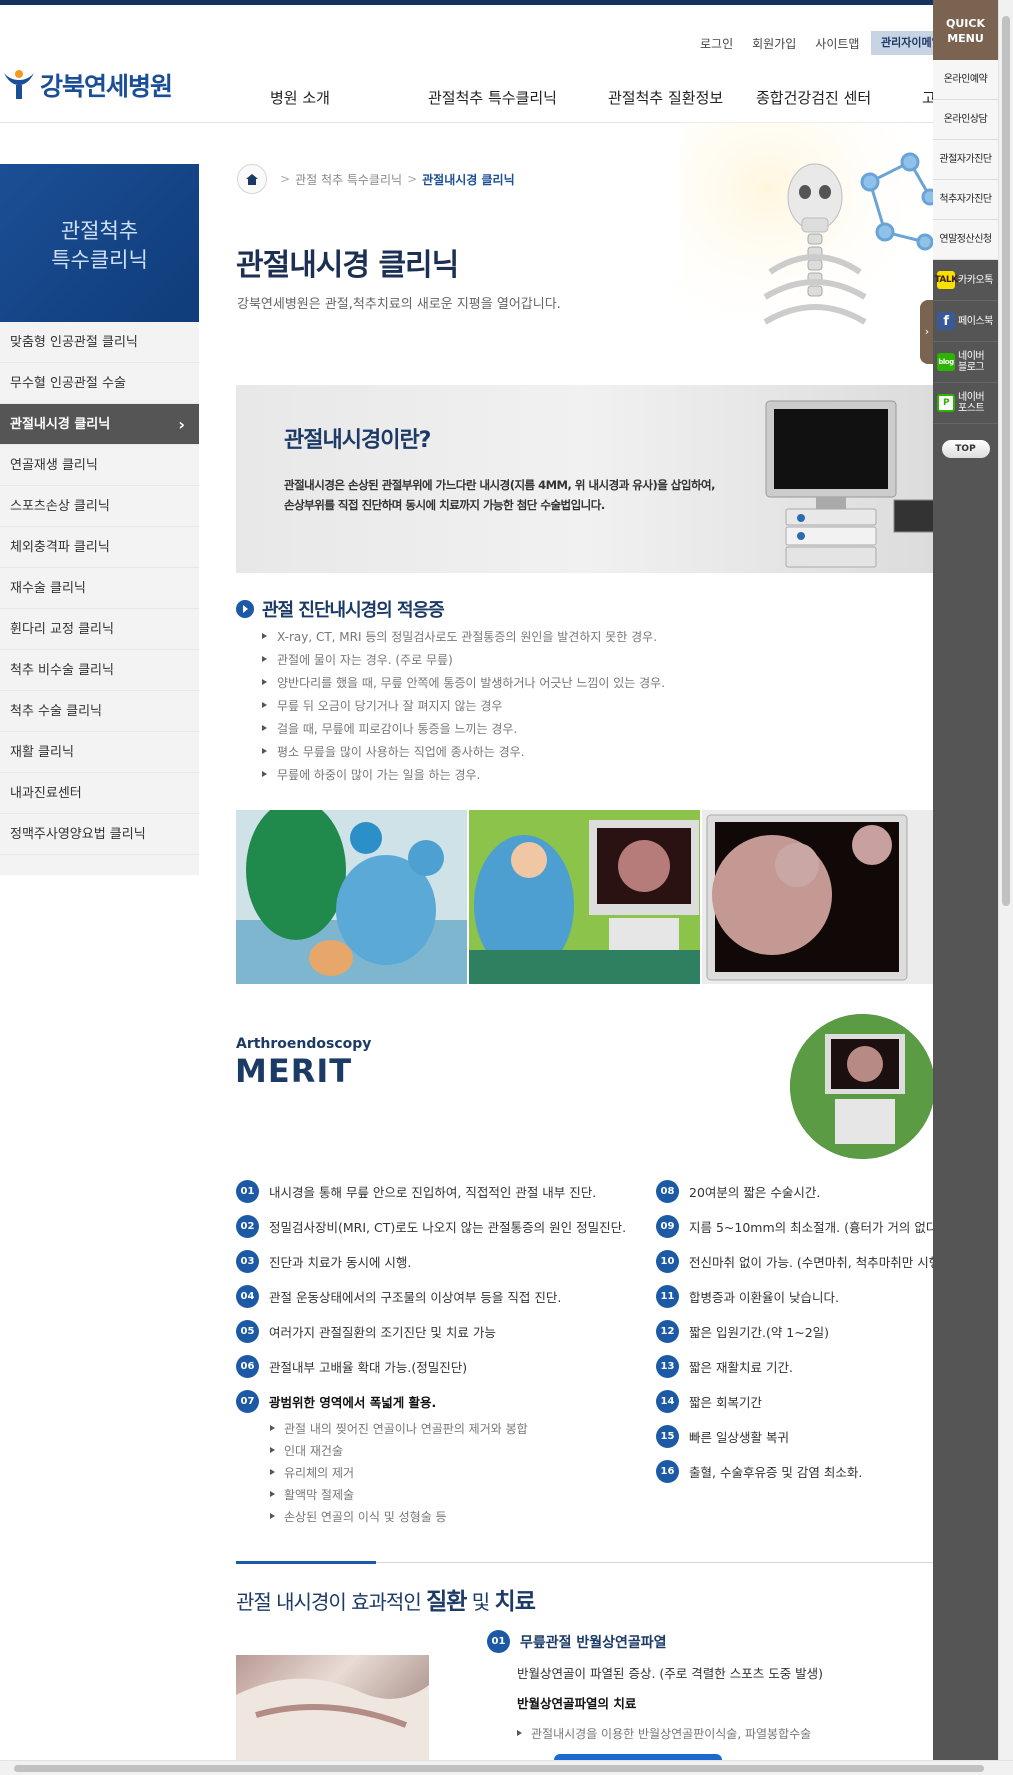 This screenshot has height=1775, width=1013. I want to click on sidebar-item-shockwave: 체외충격파 클리닉, so click(99, 547).